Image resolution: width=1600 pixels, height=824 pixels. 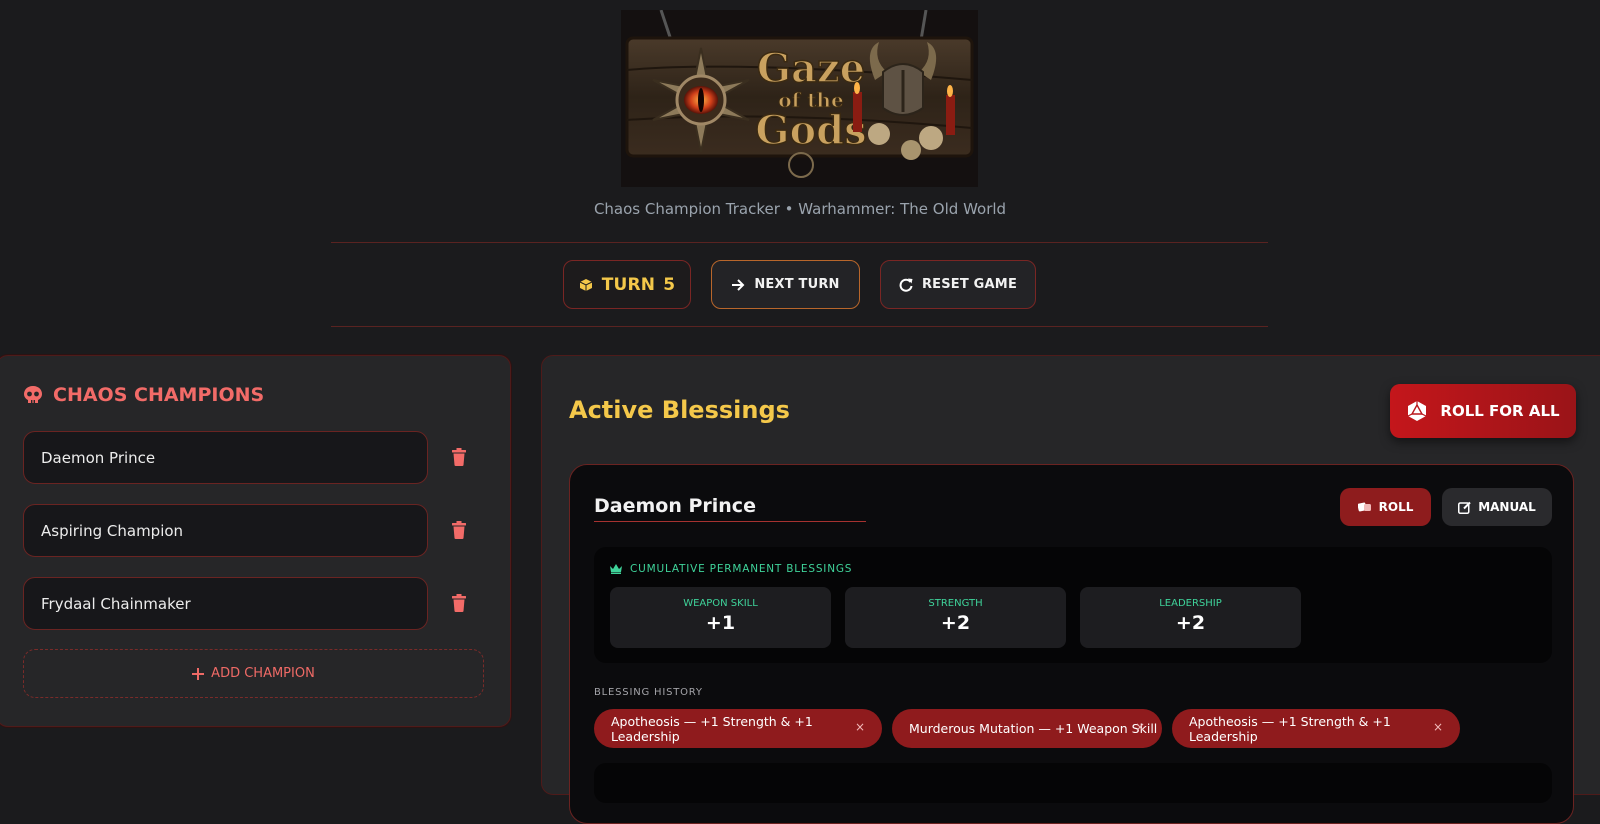 I want to click on turn-counter: TURN 5, so click(x=627, y=284).